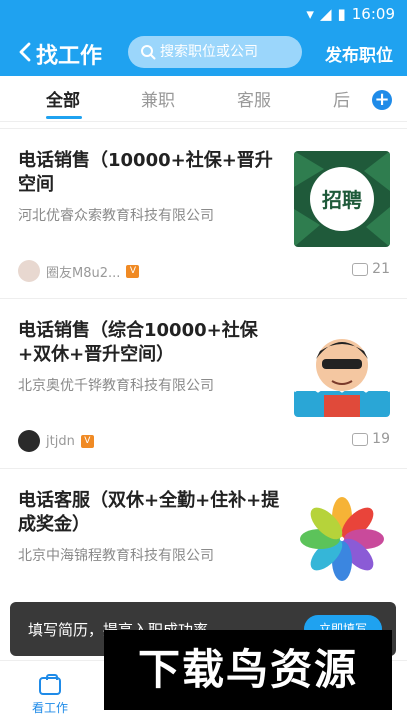 This screenshot has height=723, width=407. I want to click on status-icons: ▾ ◢ ▮ 16:09, so click(350, 14).